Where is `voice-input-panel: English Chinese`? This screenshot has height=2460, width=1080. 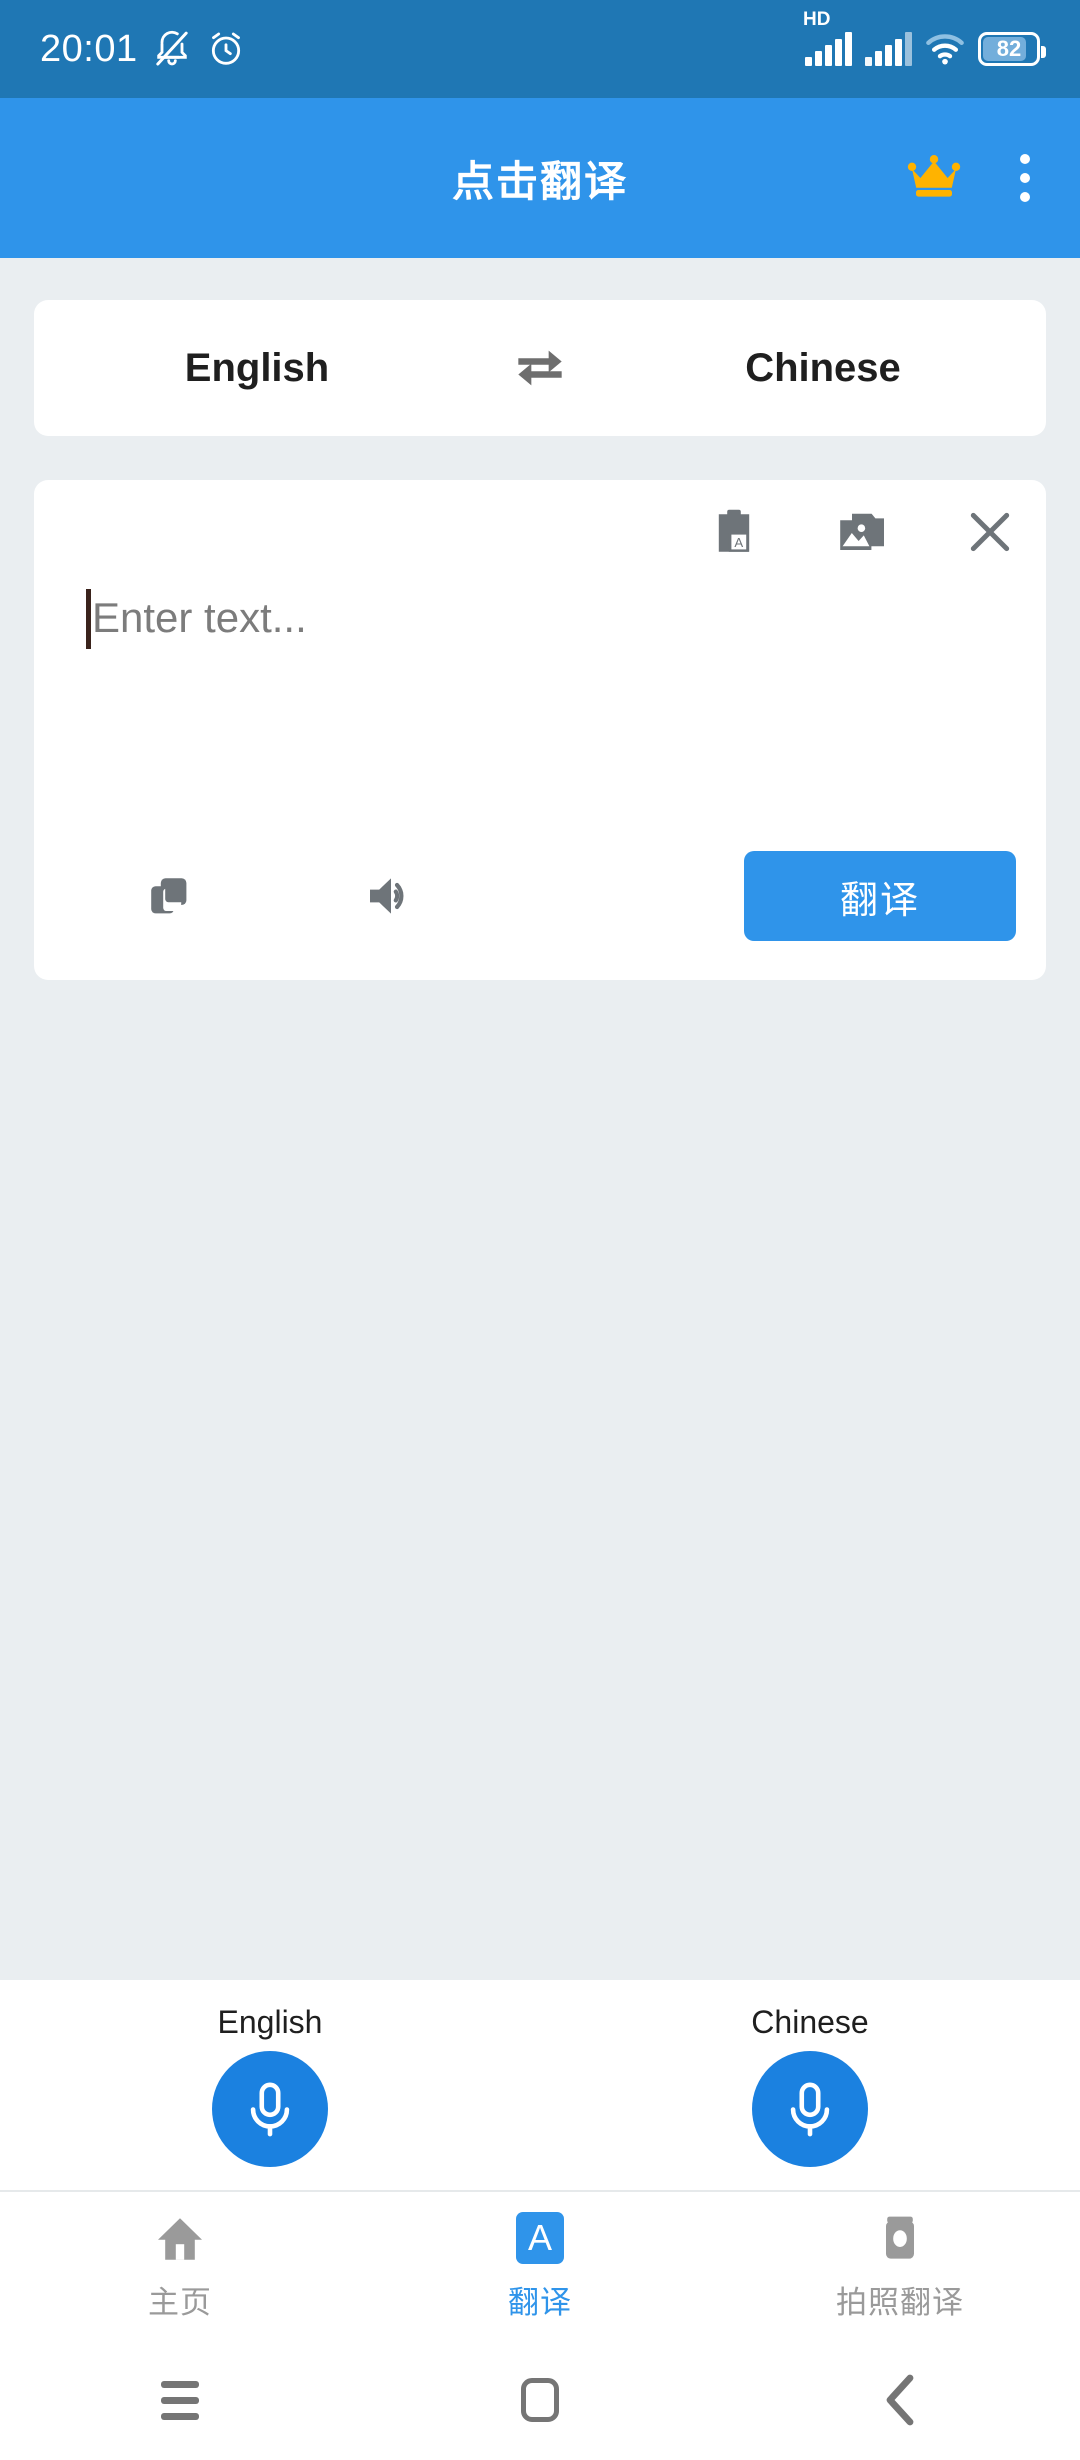
voice-input-panel: English Chinese is located at coordinates (540, 2086).